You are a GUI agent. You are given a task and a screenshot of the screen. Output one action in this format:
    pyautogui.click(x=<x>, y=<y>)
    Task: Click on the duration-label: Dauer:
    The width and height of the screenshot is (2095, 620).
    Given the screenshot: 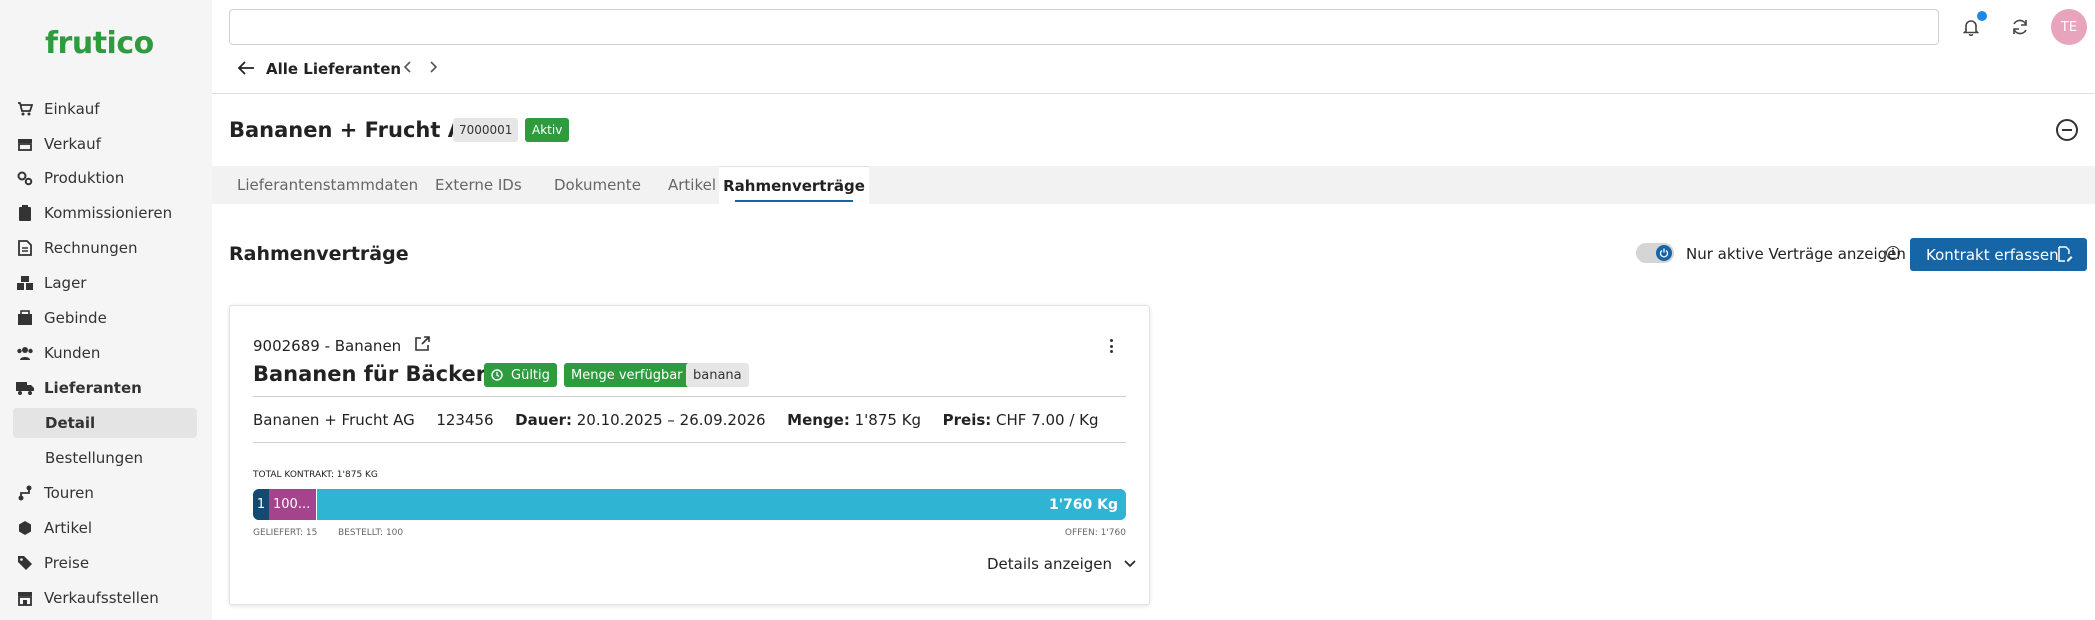 What is the action you would take?
    pyautogui.click(x=543, y=420)
    